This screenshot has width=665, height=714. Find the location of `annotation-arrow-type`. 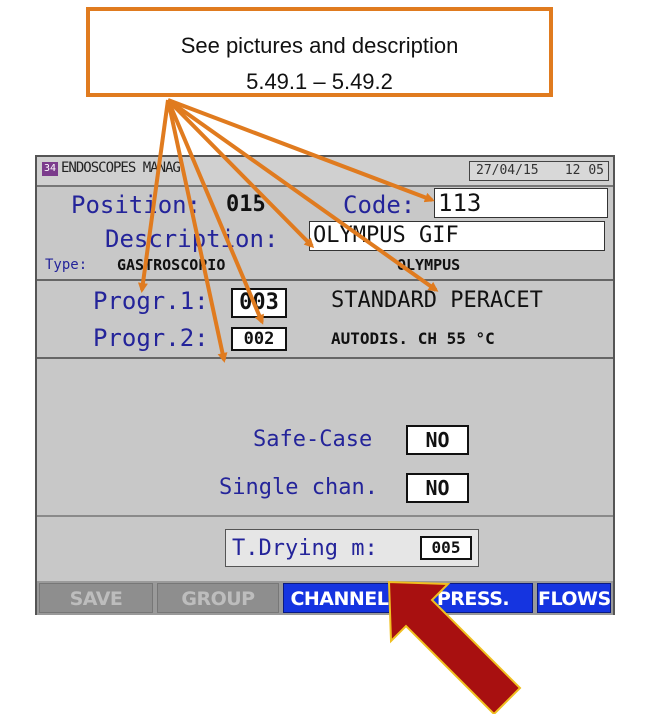

annotation-arrow-type is located at coordinates (153, 196).